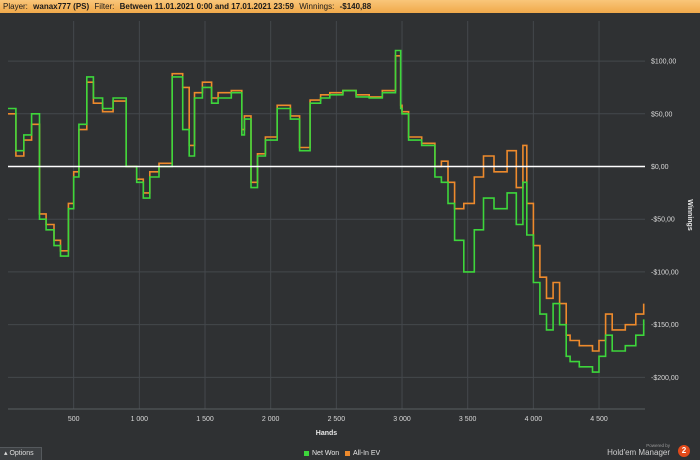 This screenshot has height=460, width=700. Describe the element at coordinates (663, 62) in the screenshot. I see `y-tick-label: $100,00` at that location.